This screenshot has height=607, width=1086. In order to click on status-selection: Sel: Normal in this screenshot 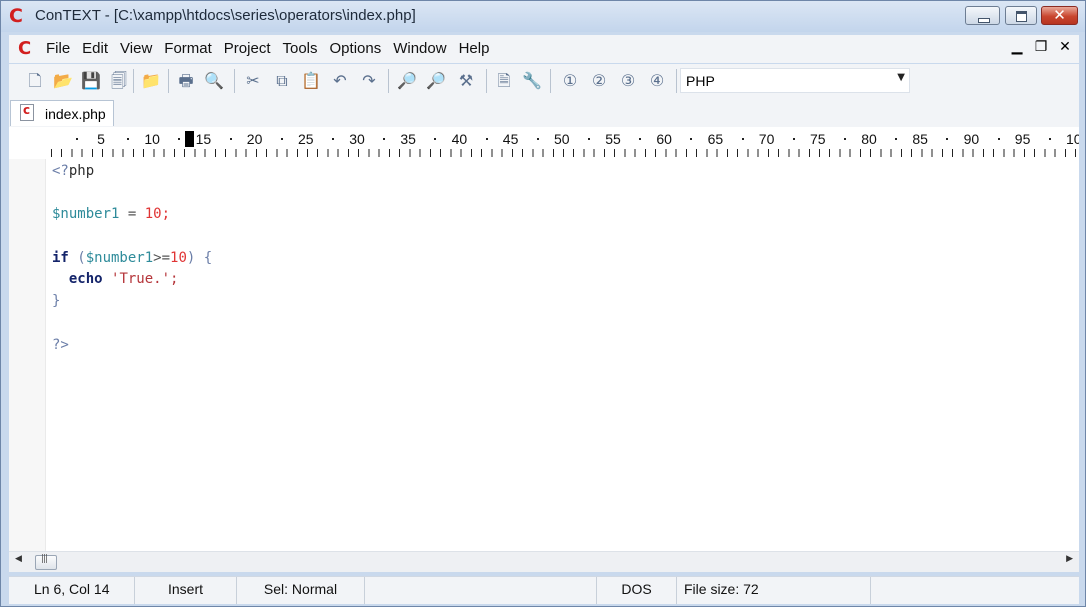, I will do `click(301, 590)`.